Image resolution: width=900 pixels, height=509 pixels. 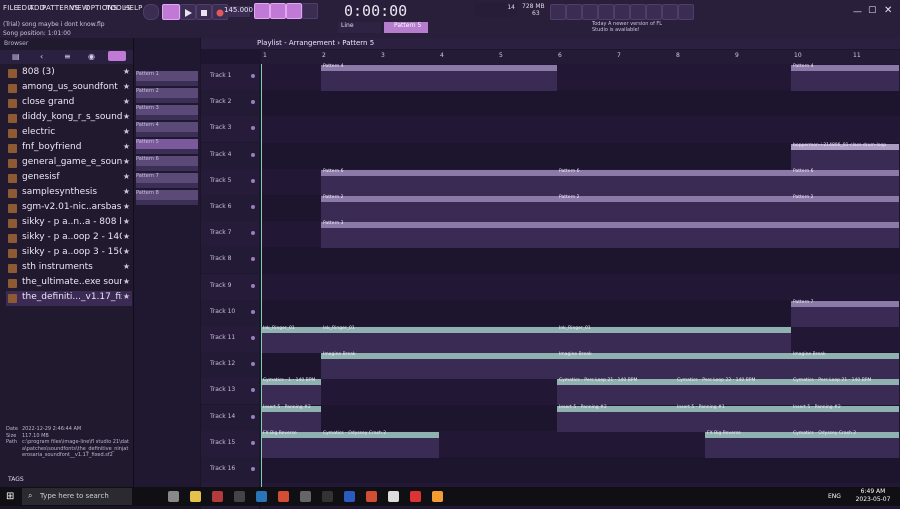 I want to click on track-header: Track 1, so click(x=230, y=77).